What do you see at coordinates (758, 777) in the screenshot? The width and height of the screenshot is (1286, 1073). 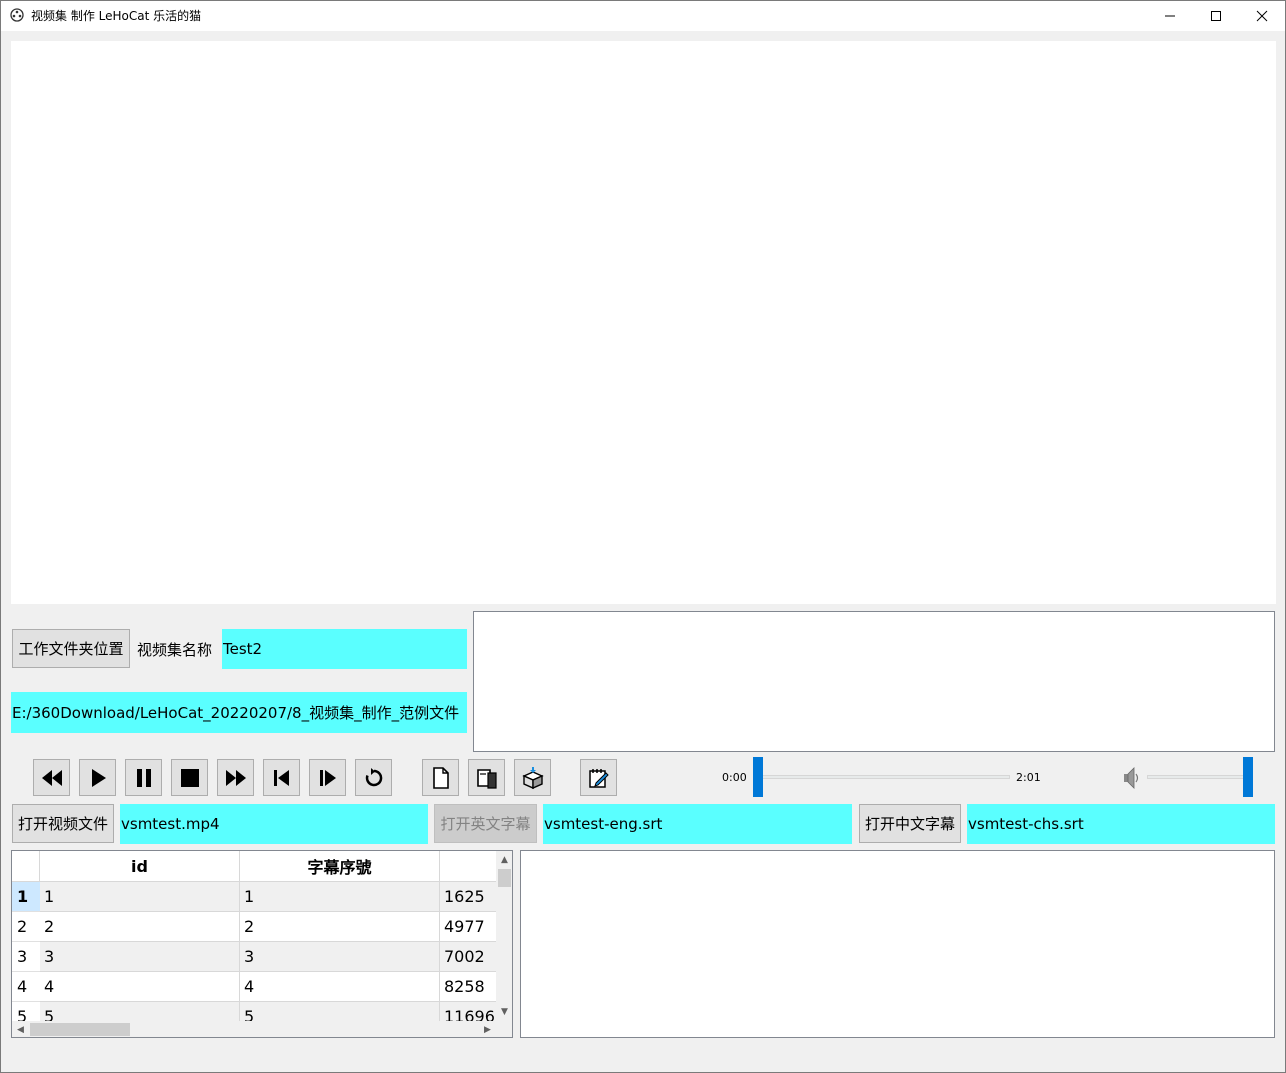 I see `seek-slider-thumb` at bounding box center [758, 777].